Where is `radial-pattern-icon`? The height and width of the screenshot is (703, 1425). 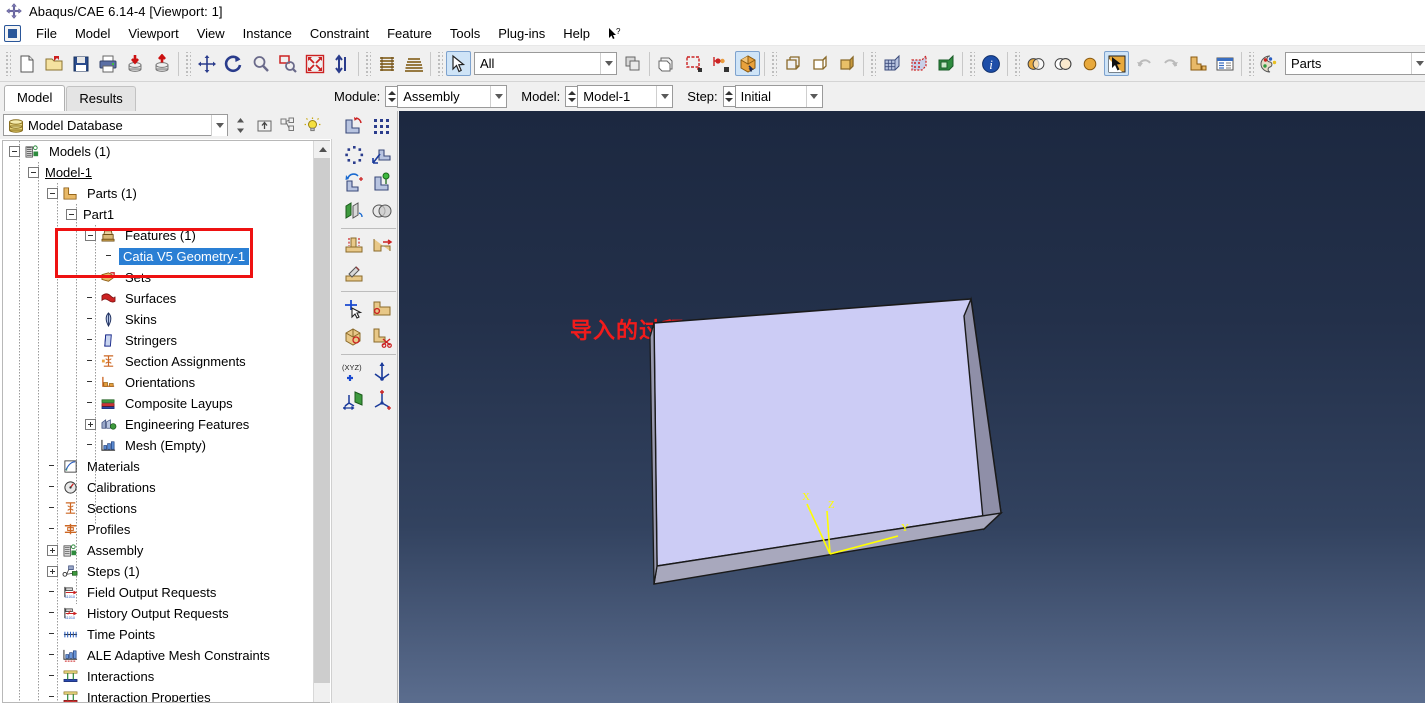
radial-pattern-icon is located at coordinates (354, 155).